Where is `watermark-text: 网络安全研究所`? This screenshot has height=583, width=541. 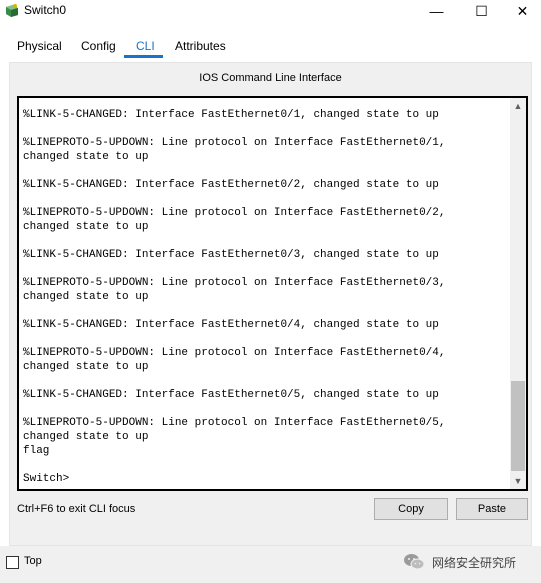 watermark-text: 网络安全研究所 is located at coordinates (474, 562).